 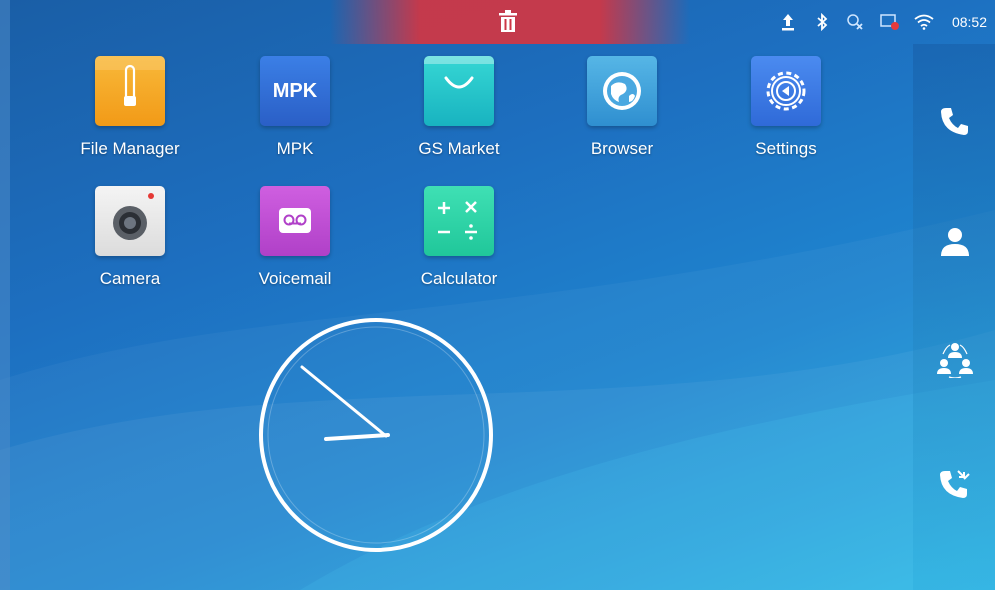 I want to click on hour-hand, so click(x=357, y=437).